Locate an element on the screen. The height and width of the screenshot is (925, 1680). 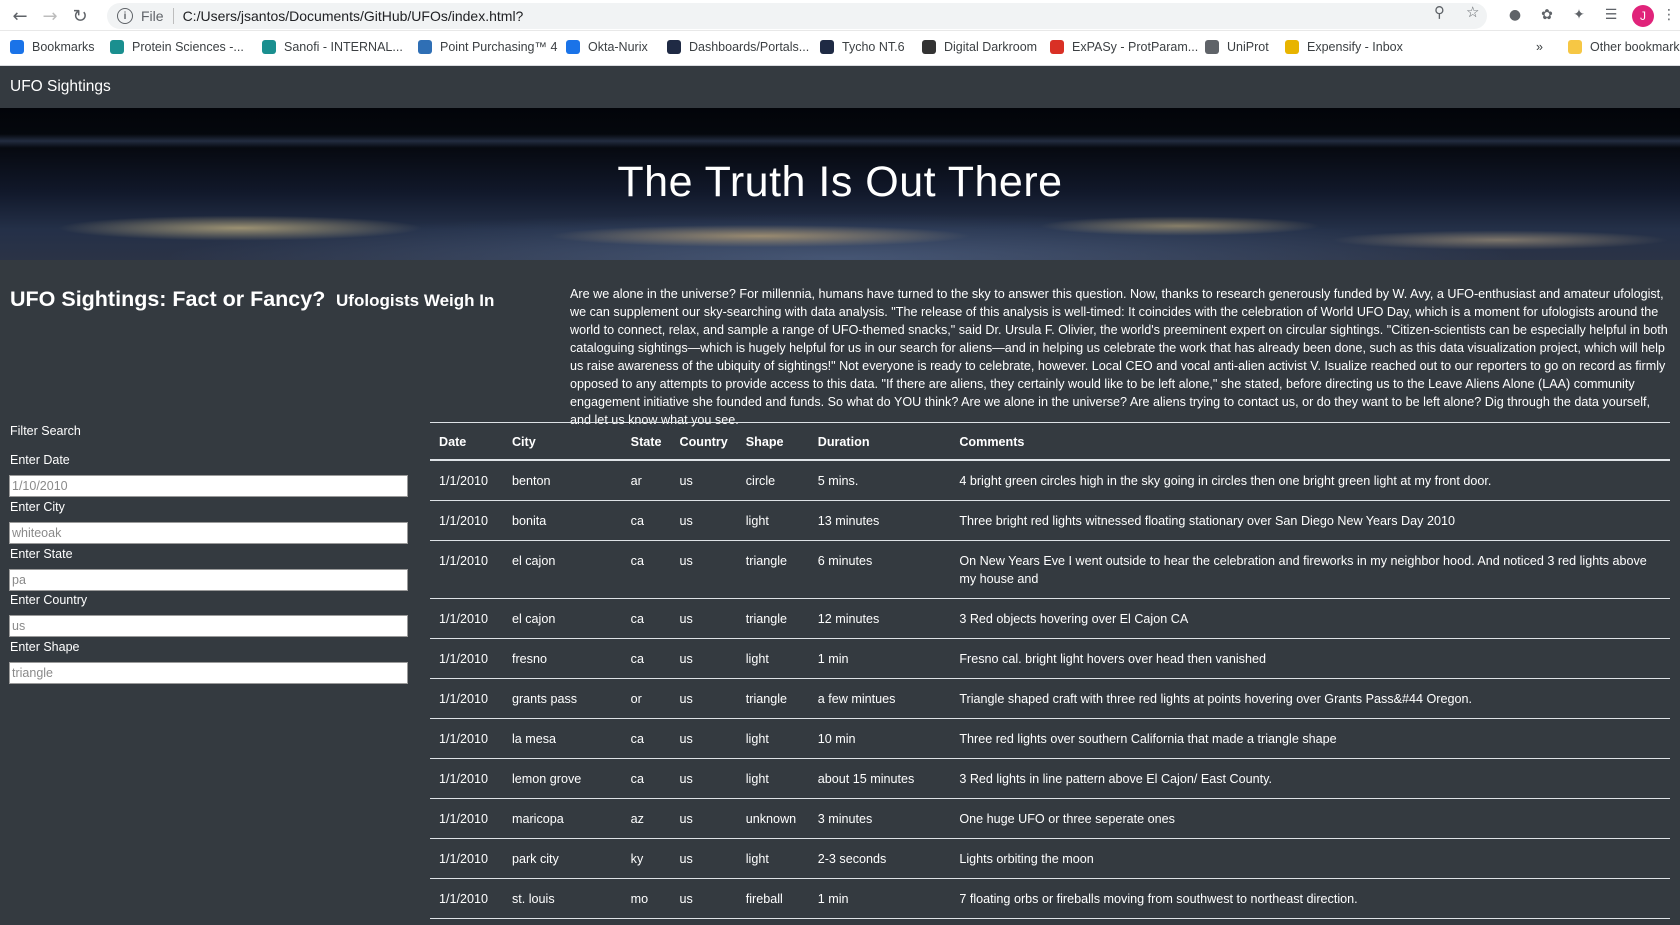
table-cell: formation is located at coordinates (772, 921).